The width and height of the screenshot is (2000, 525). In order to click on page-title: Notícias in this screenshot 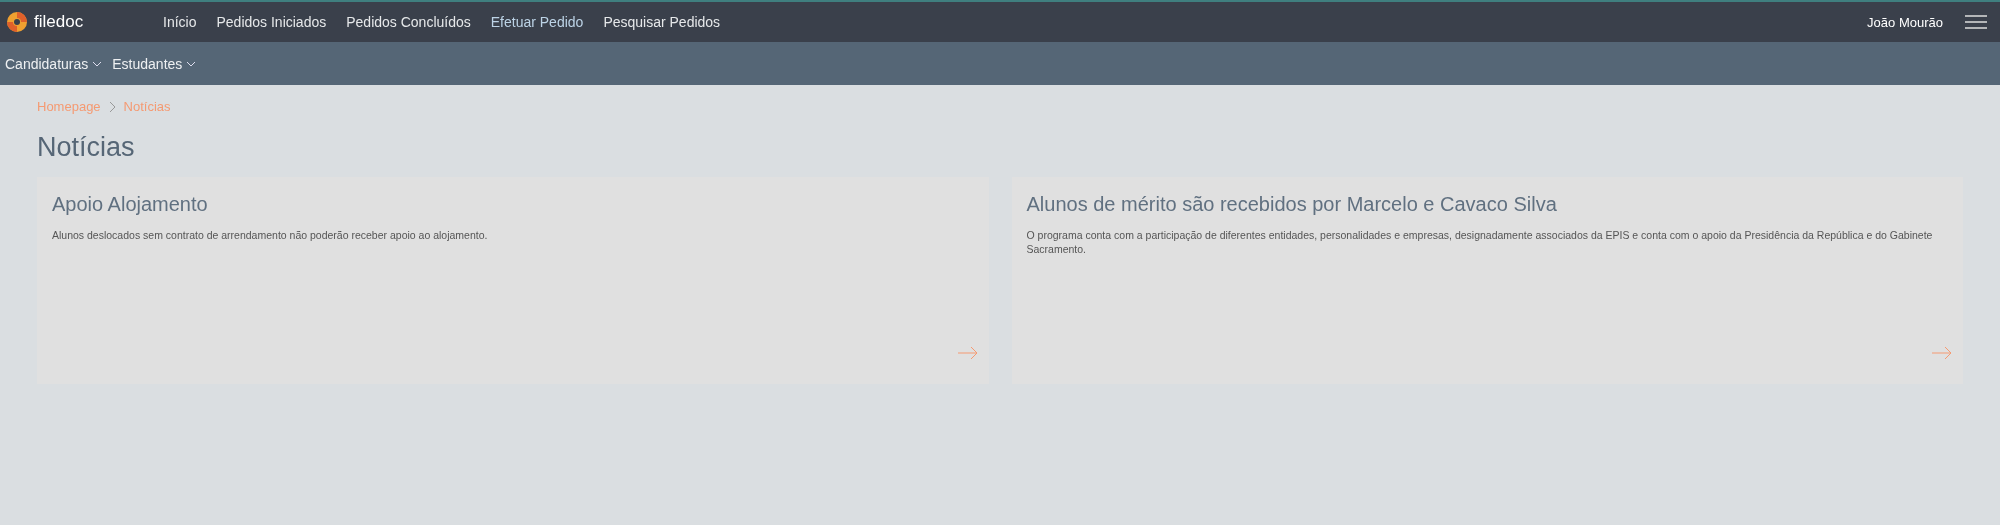, I will do `click(86, 147)`.